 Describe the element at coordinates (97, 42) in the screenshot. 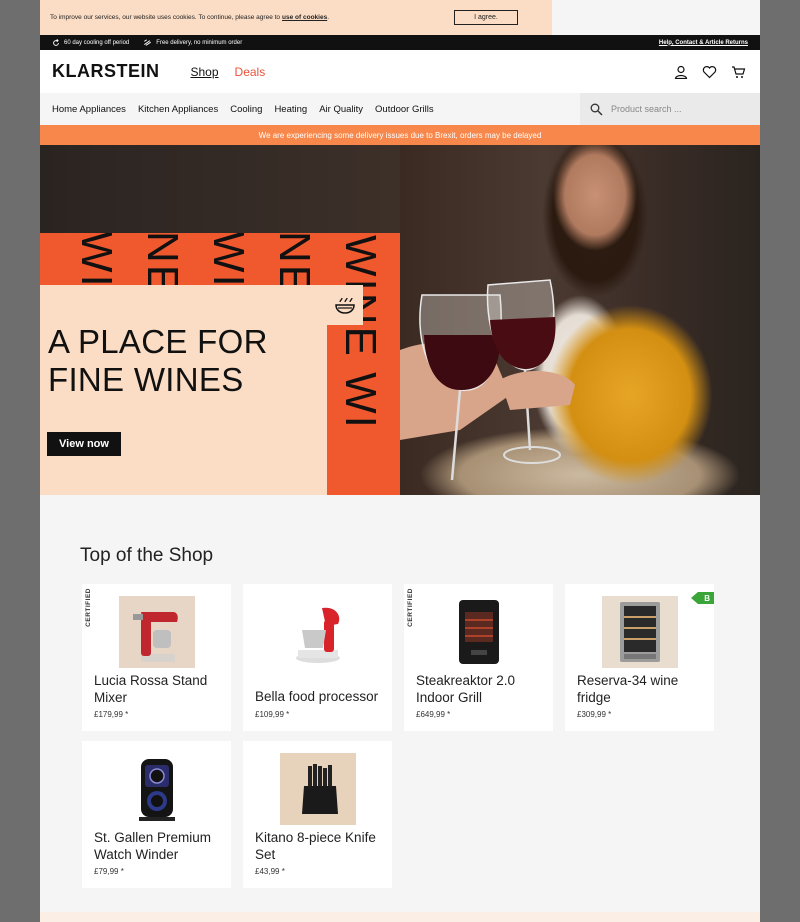

I see `cooling-off-text: 60 day cooling off period` at that location.